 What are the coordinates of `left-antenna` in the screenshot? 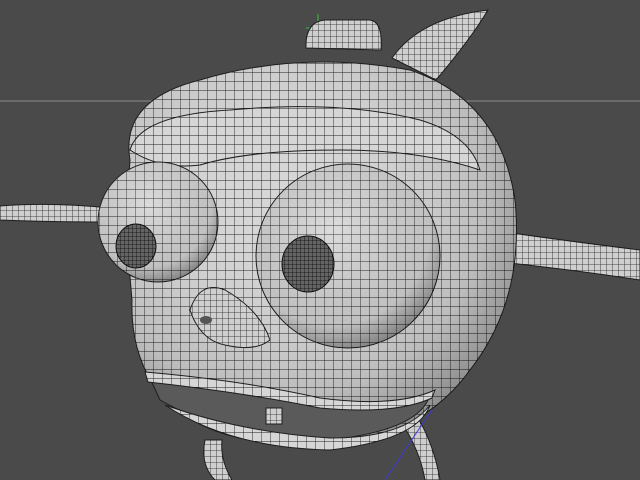 It's located at (56, 213).